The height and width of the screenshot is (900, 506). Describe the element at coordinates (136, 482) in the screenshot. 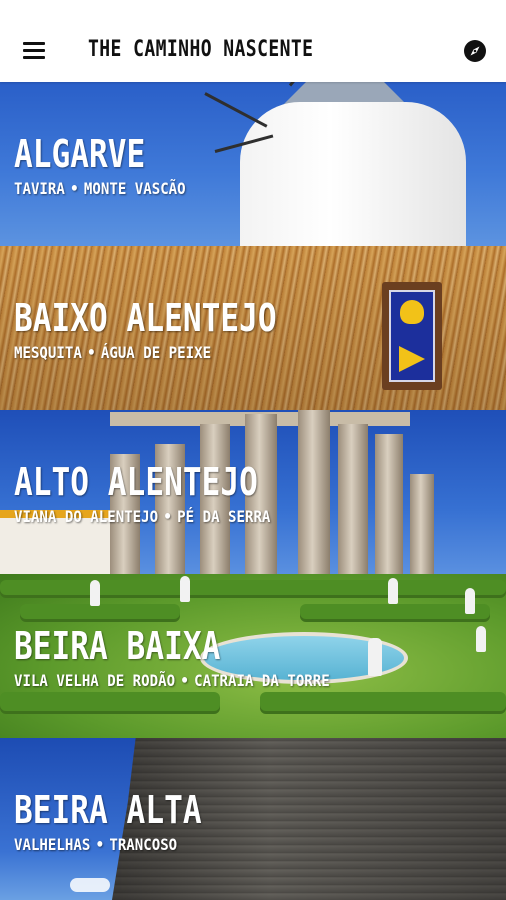

I see `region-name: ALTO ALENTEJO` at that location.